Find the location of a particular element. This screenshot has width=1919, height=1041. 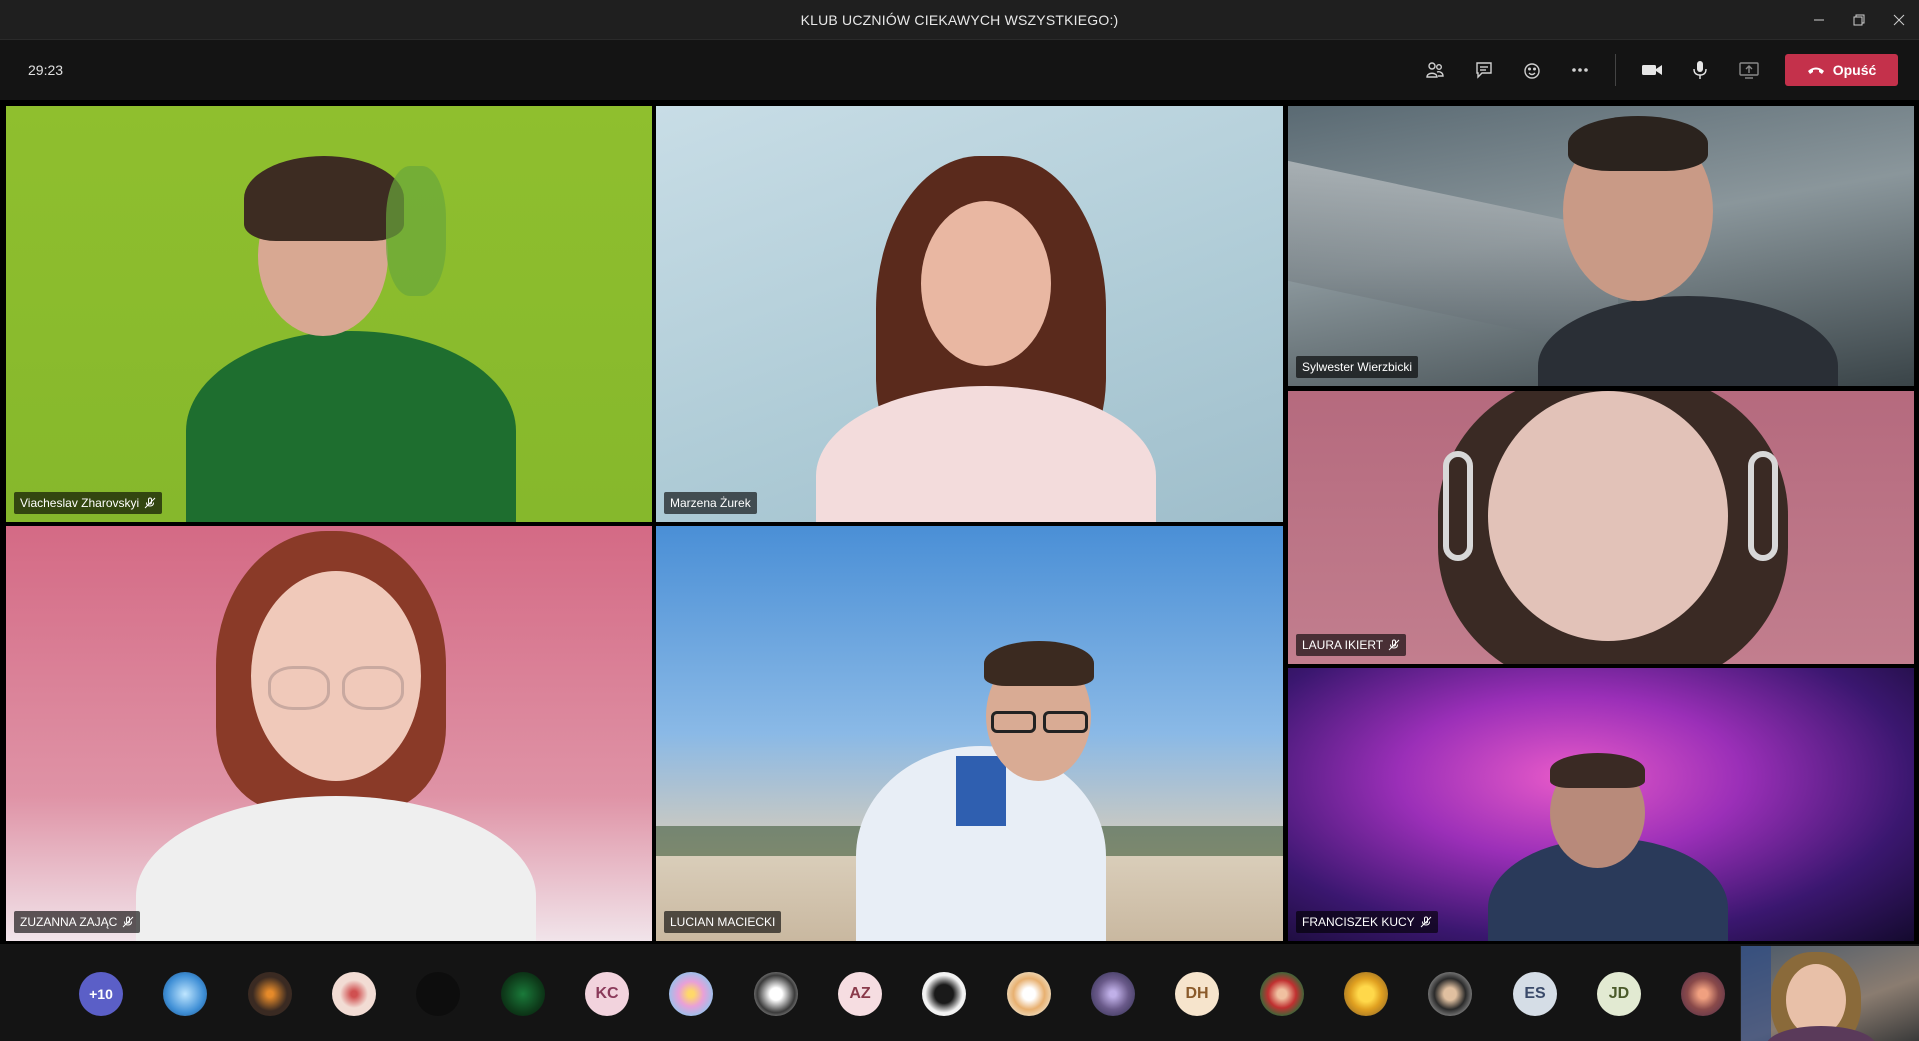

avatar: JD is located at coordinates (1619, 994).